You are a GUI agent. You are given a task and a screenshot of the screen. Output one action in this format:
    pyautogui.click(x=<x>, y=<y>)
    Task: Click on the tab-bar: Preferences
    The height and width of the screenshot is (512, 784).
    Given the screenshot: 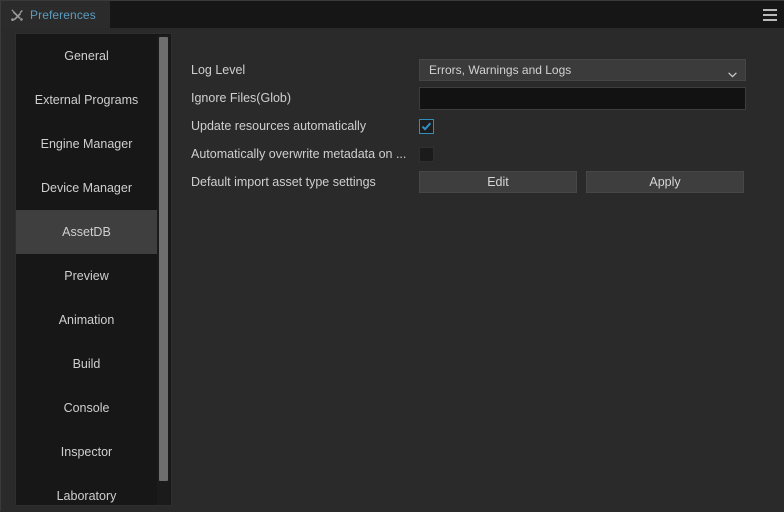 What is the action you would take?
    pyautogui.click(x=392, y=14)
    